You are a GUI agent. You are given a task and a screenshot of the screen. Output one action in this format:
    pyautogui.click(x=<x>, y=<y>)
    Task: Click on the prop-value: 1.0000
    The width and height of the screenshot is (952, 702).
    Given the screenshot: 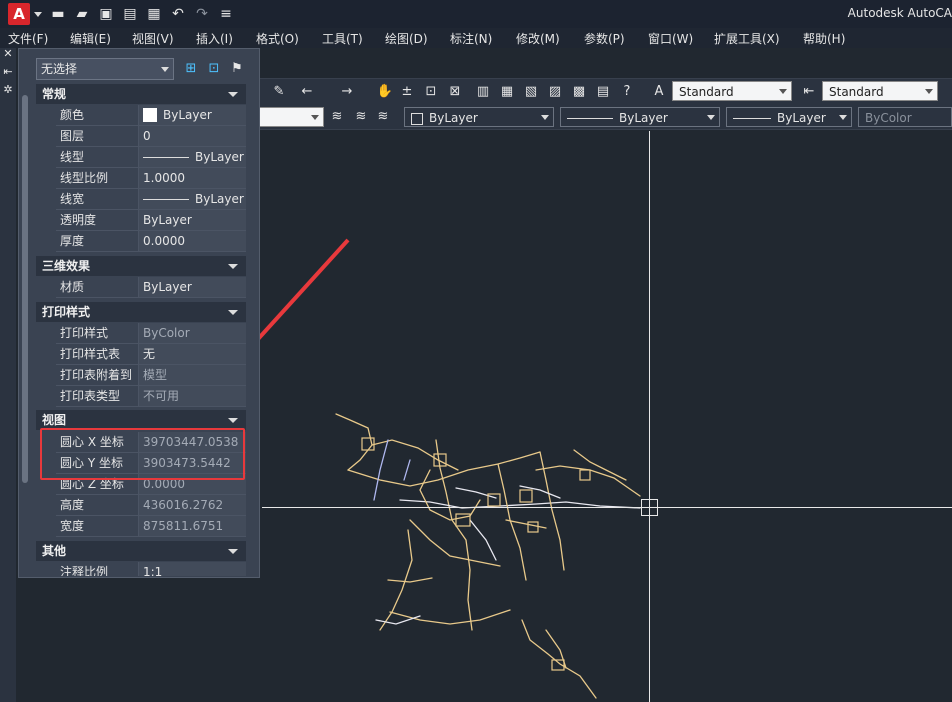 What is the action you would take?
    pyautogui.click(x=192, y=178)
    